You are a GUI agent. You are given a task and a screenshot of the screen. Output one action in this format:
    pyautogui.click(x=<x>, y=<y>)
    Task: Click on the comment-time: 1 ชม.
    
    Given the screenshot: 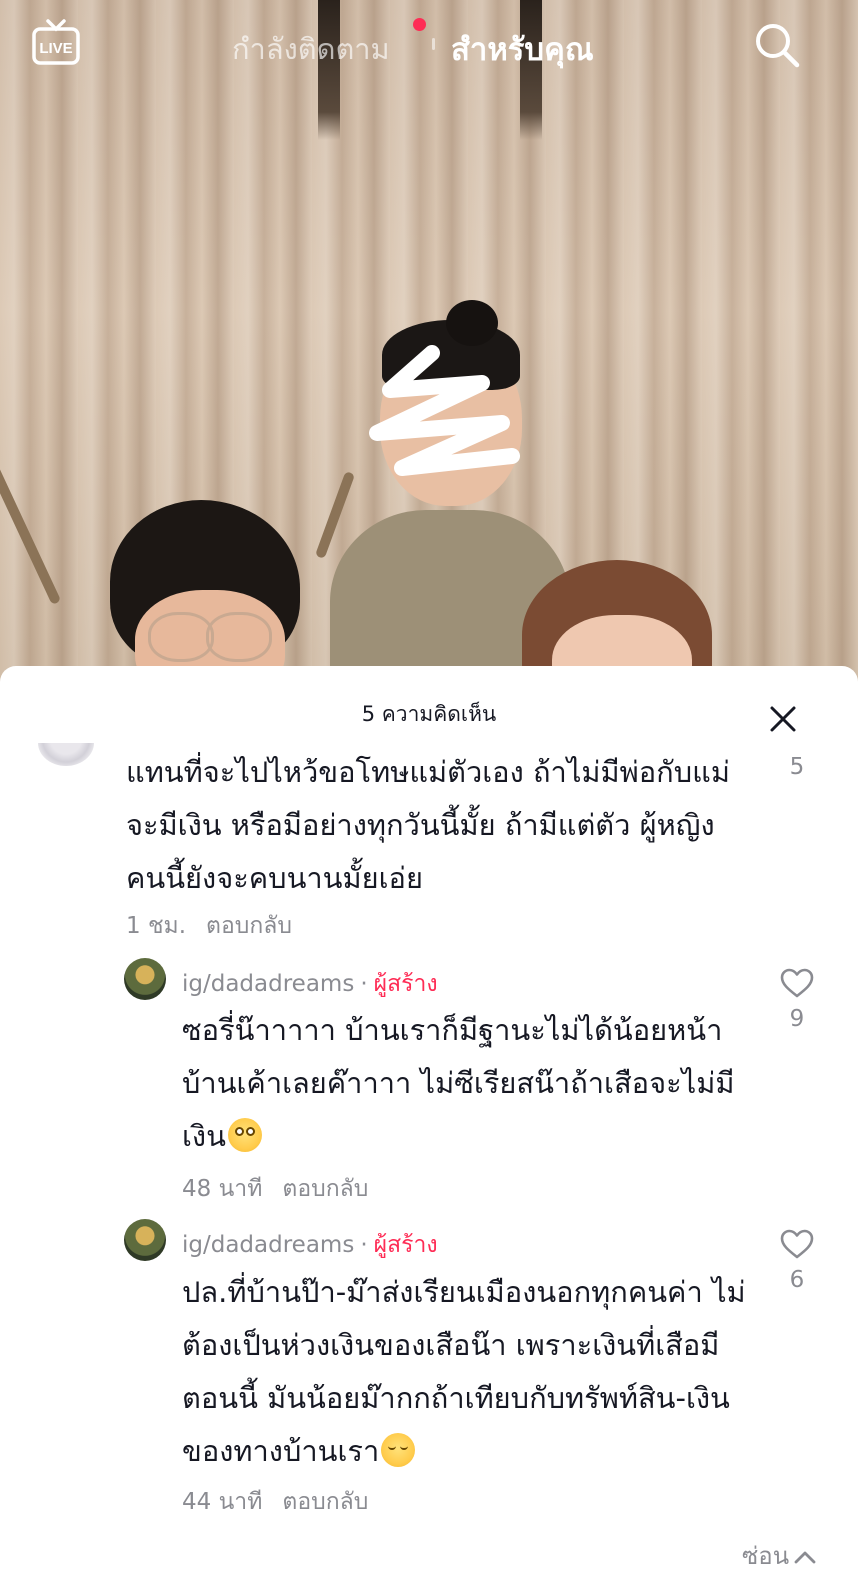 What is the action you would take?
    pyautogui.click(x=156, y=926)
    